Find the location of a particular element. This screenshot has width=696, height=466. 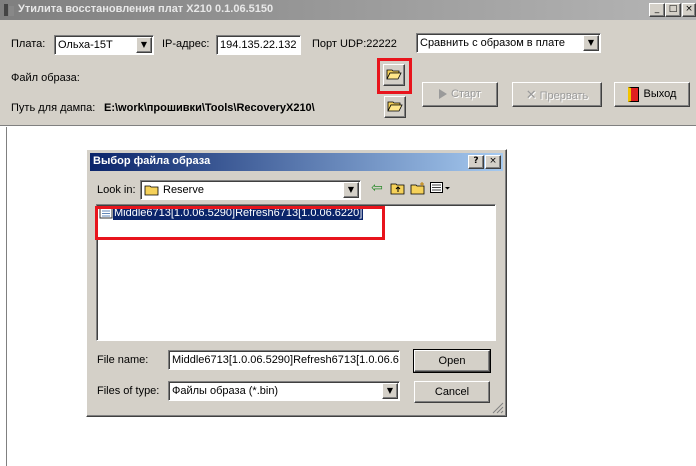

mode-select: Сравнить с образом в плате ▼ is located at coordinates (508, 43).